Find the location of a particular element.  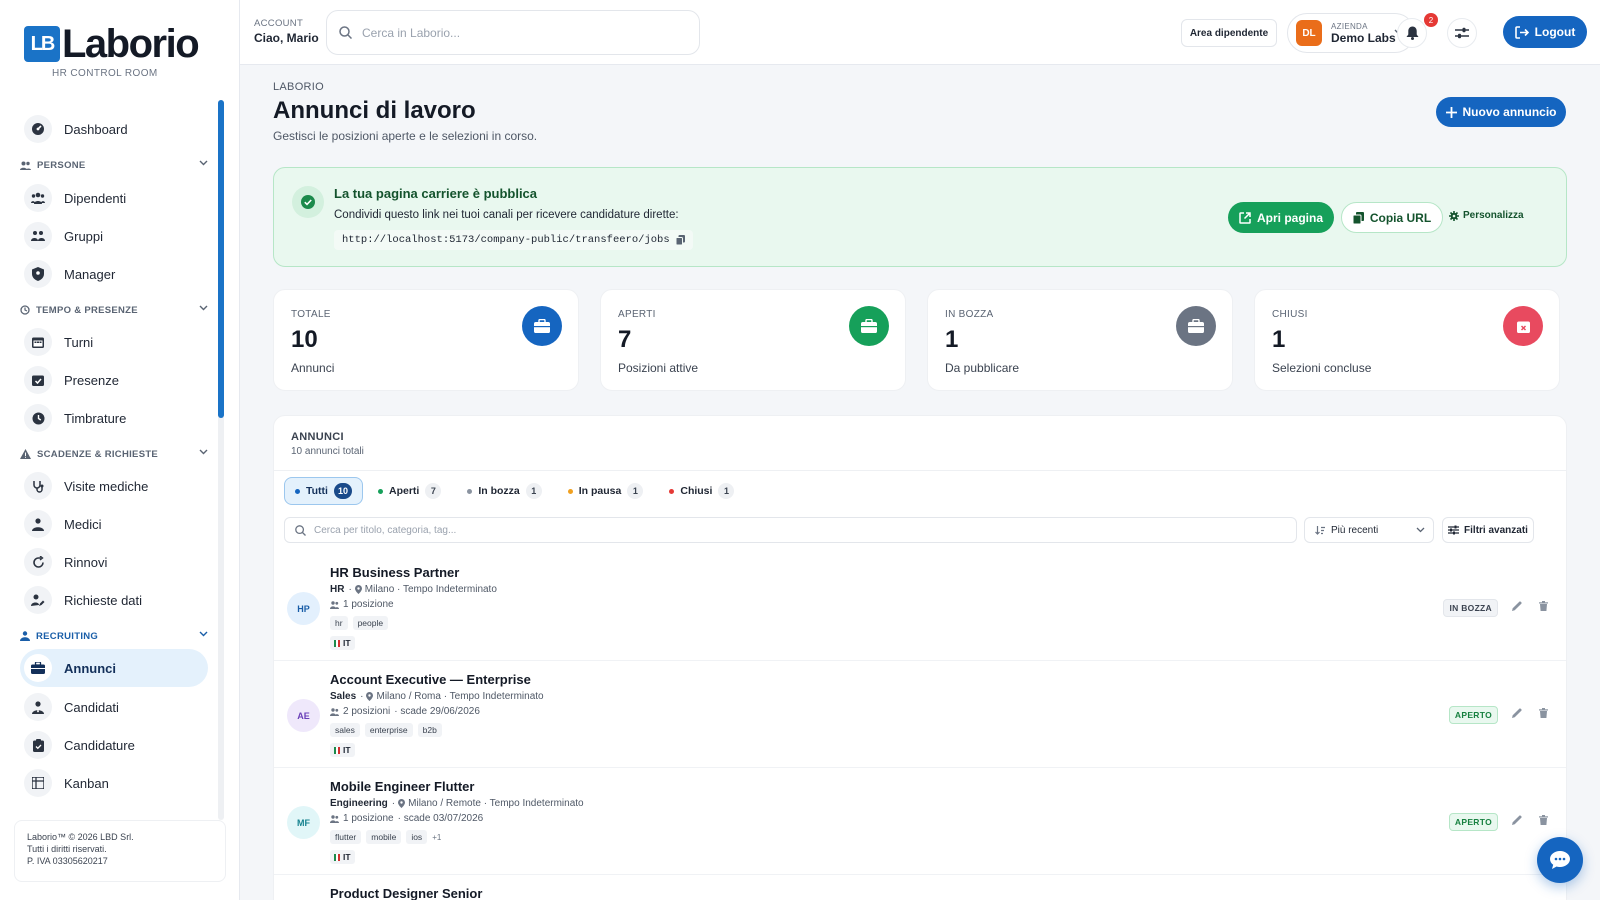

notifications-button is located at coordinates (1412, 33).